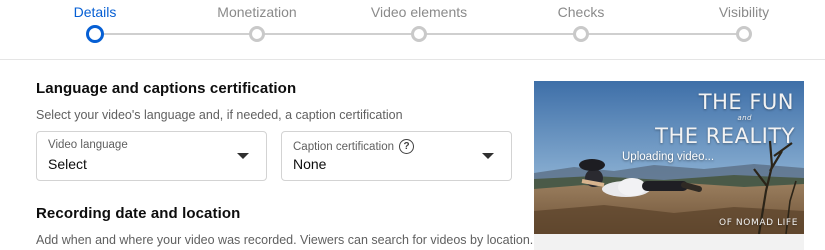  Describe the element at coordinates (419, 12) in the screenshot. I see `step-video-elements-label: Video elements` at that location.